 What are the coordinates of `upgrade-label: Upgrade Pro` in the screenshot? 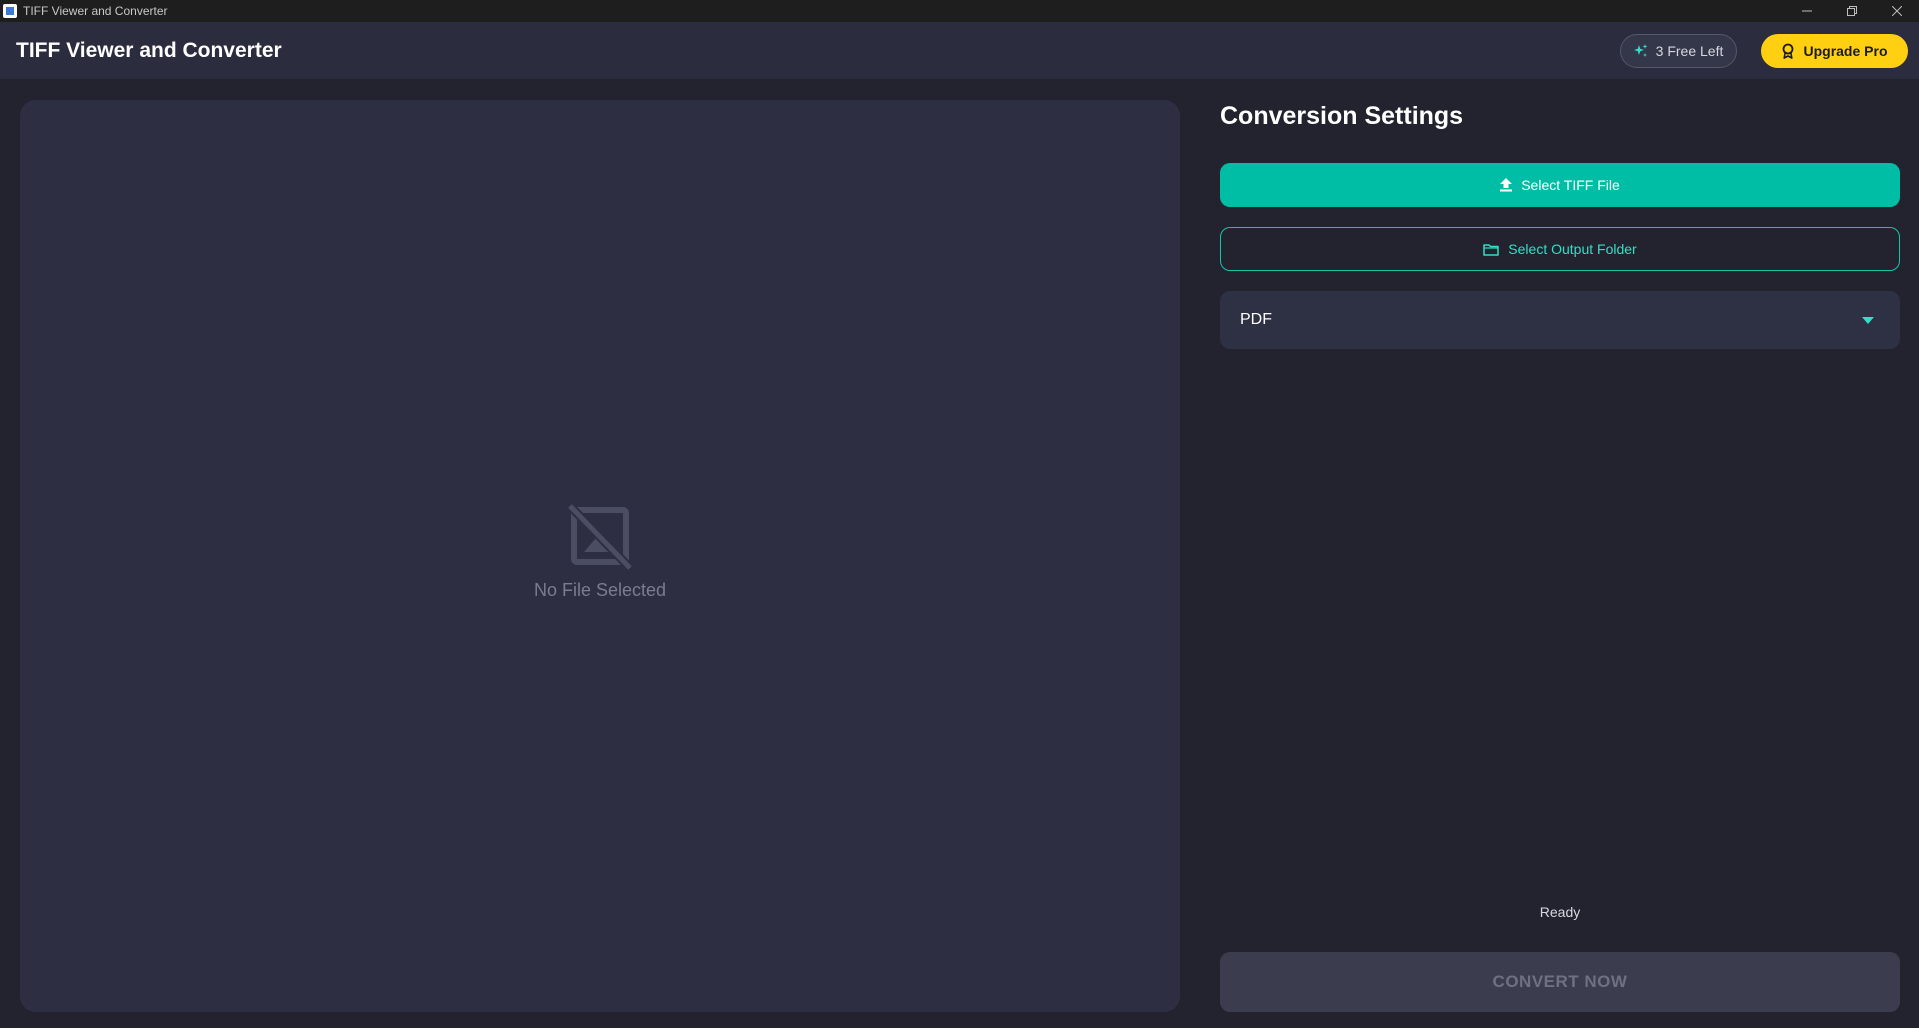 It's located at (1845, 51).